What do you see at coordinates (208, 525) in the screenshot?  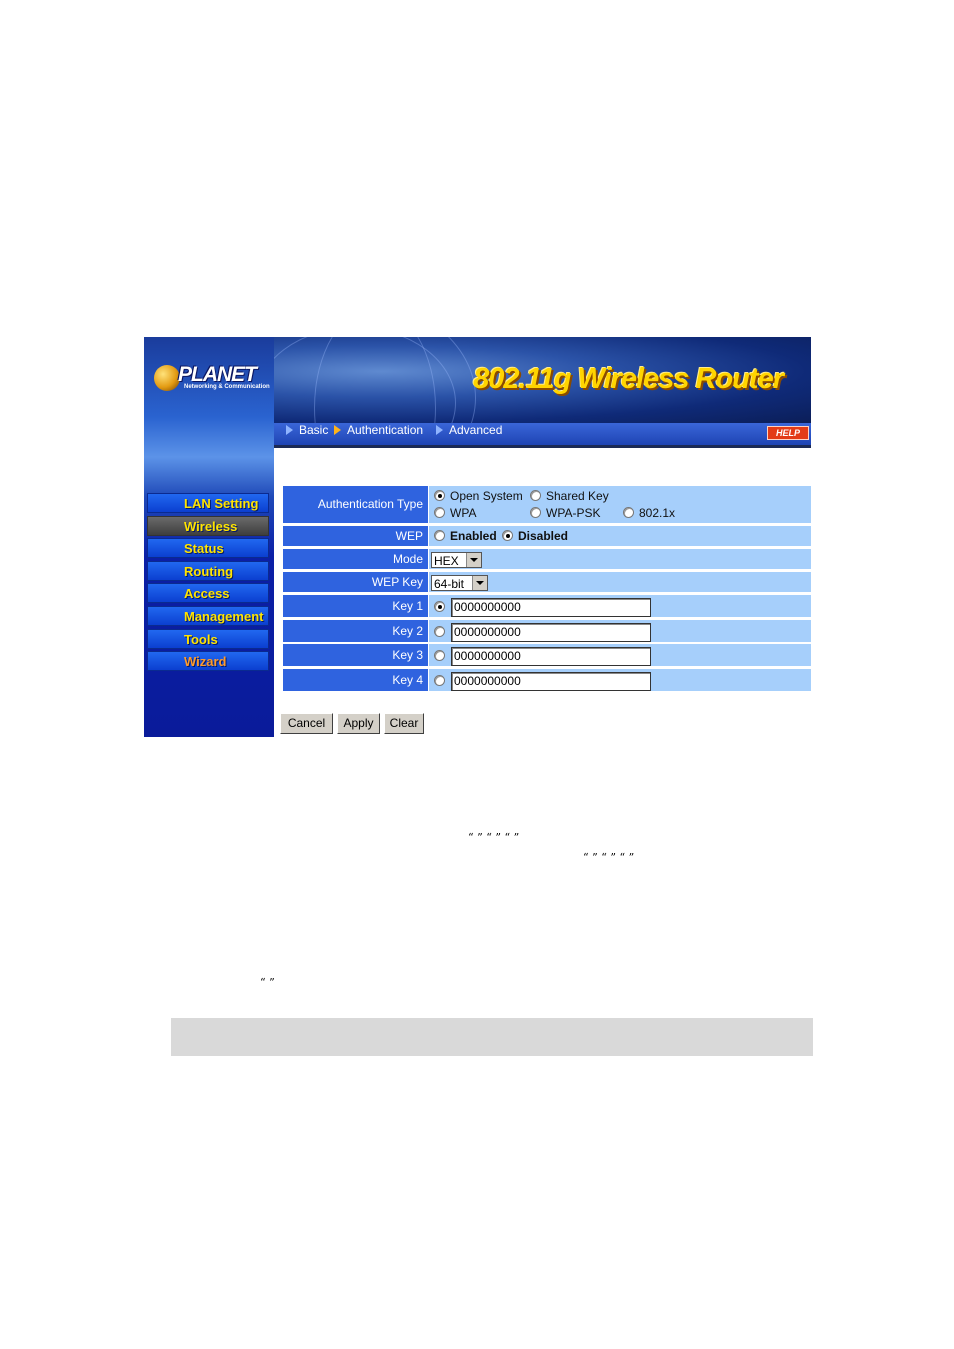 I see `sidebar-item-wireless: Wireless` at bounding box center [208, 525].